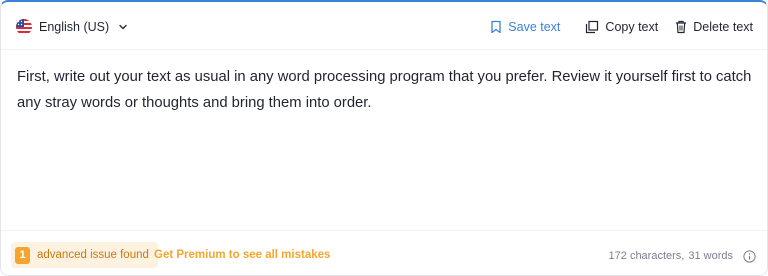  I want to click on bookmark-icon, so click(496, 27).